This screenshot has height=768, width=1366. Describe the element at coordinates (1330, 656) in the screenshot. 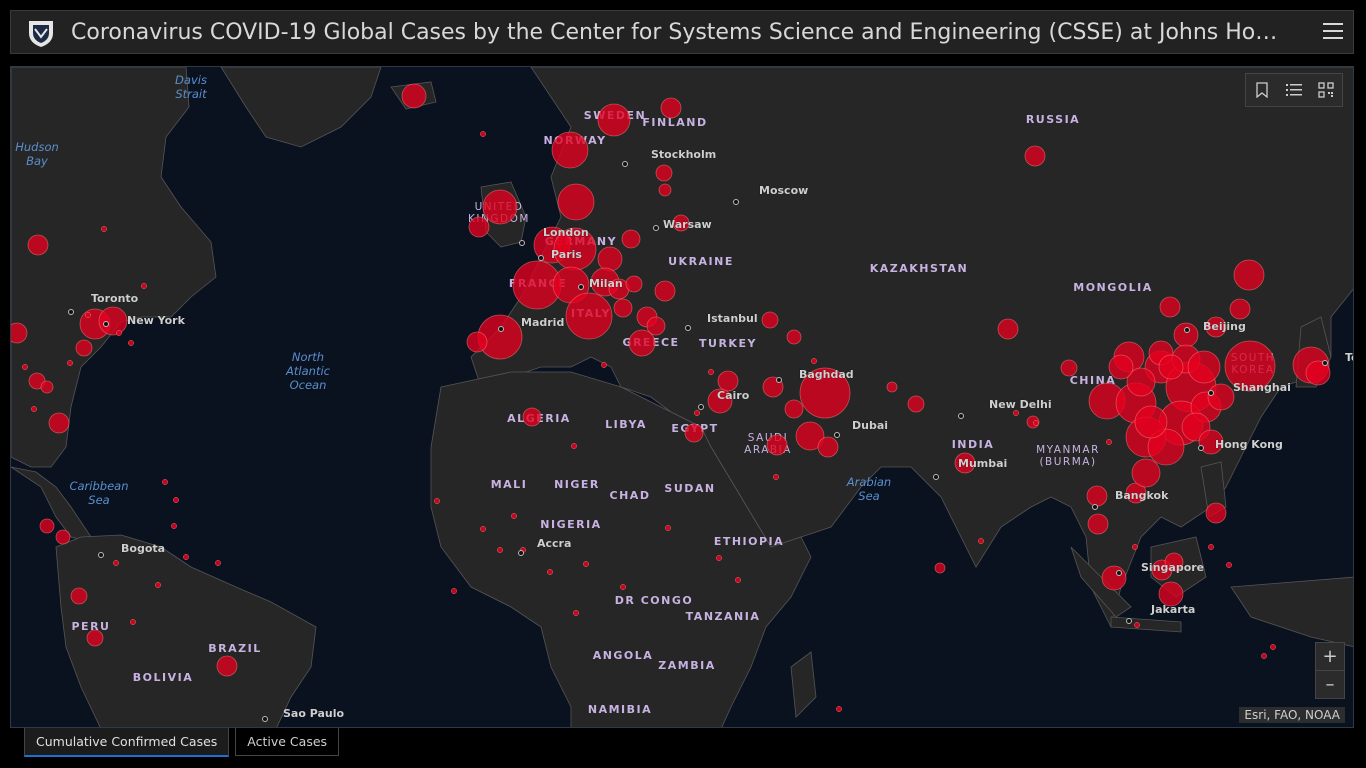

I see `zoom-in-button: +` at that location.